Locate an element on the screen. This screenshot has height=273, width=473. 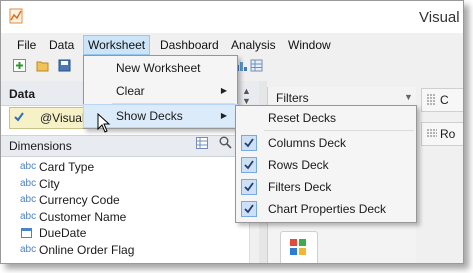
filters-label: Filters is located at coordinates (292, 98).